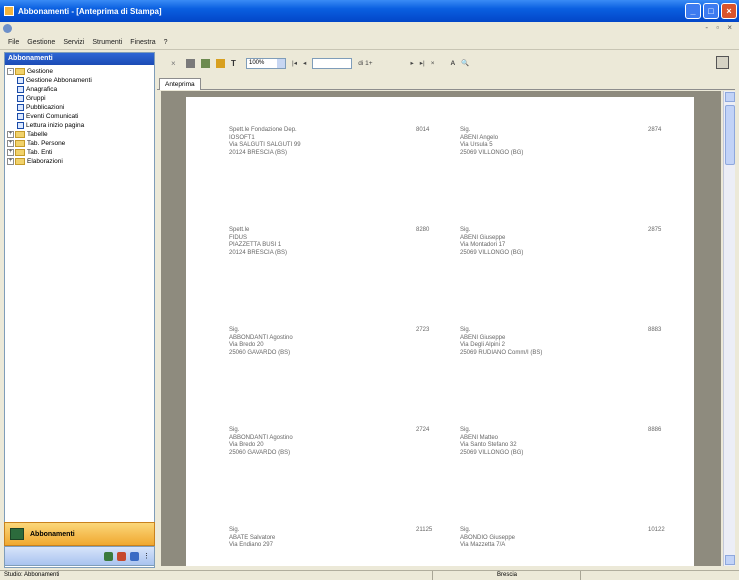  I want to click on address-line: 20124 BRESCIA (BS), so click(258, 252).